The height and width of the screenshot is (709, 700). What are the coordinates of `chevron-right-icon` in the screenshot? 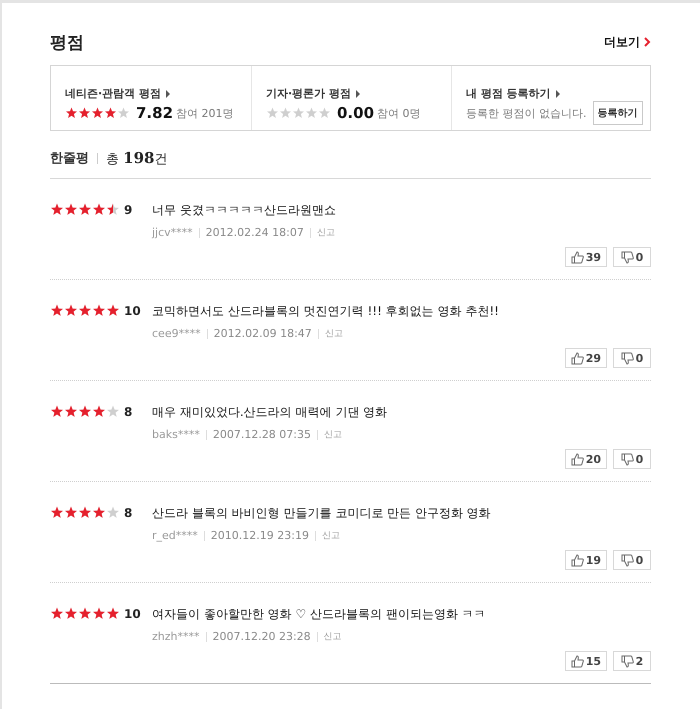 It's located at (647, 42).